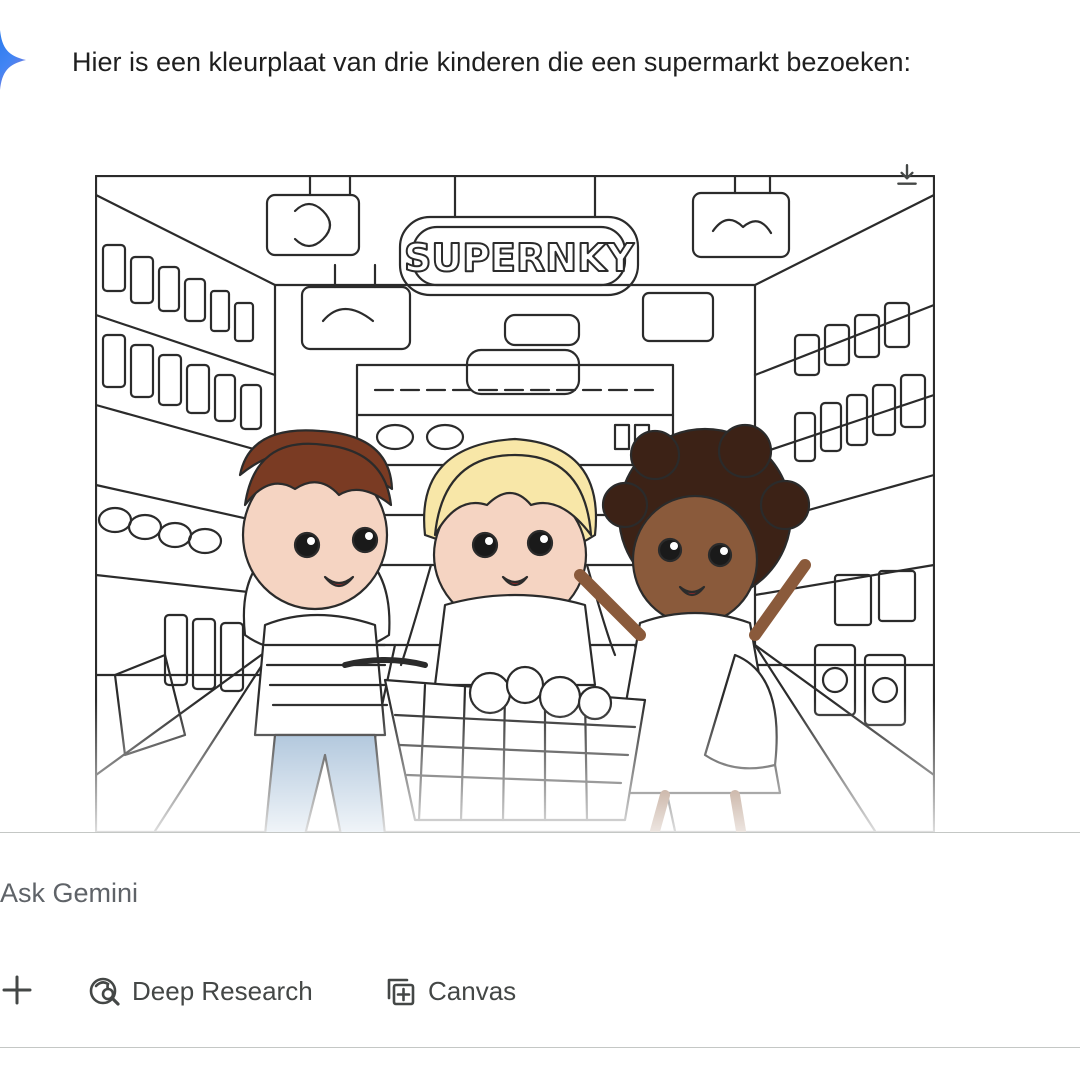  What do you see at coordinates (222, 990) in the screenshot?
I see `deep-research-label: Deep Research` at bounding box center [222, 990].